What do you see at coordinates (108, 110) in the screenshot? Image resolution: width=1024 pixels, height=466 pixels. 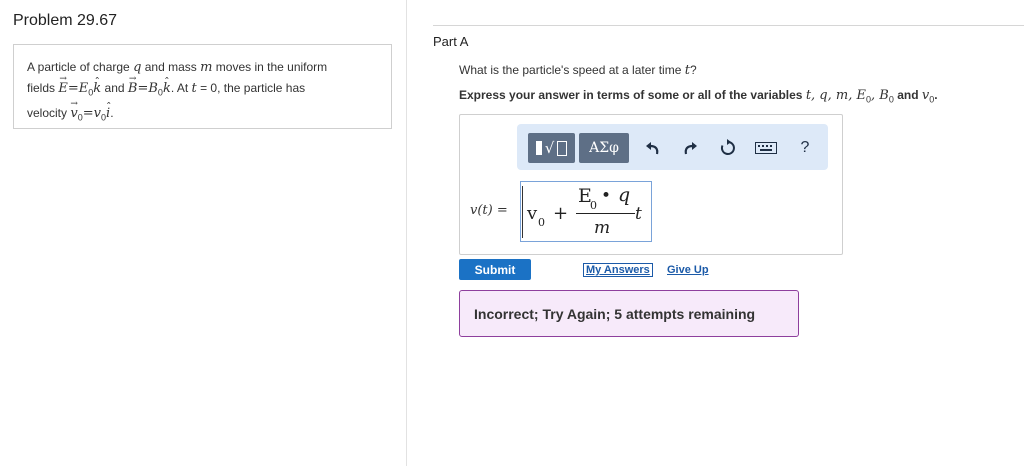 I see `i-unit-vector: i` at bounding box center [108, 110].